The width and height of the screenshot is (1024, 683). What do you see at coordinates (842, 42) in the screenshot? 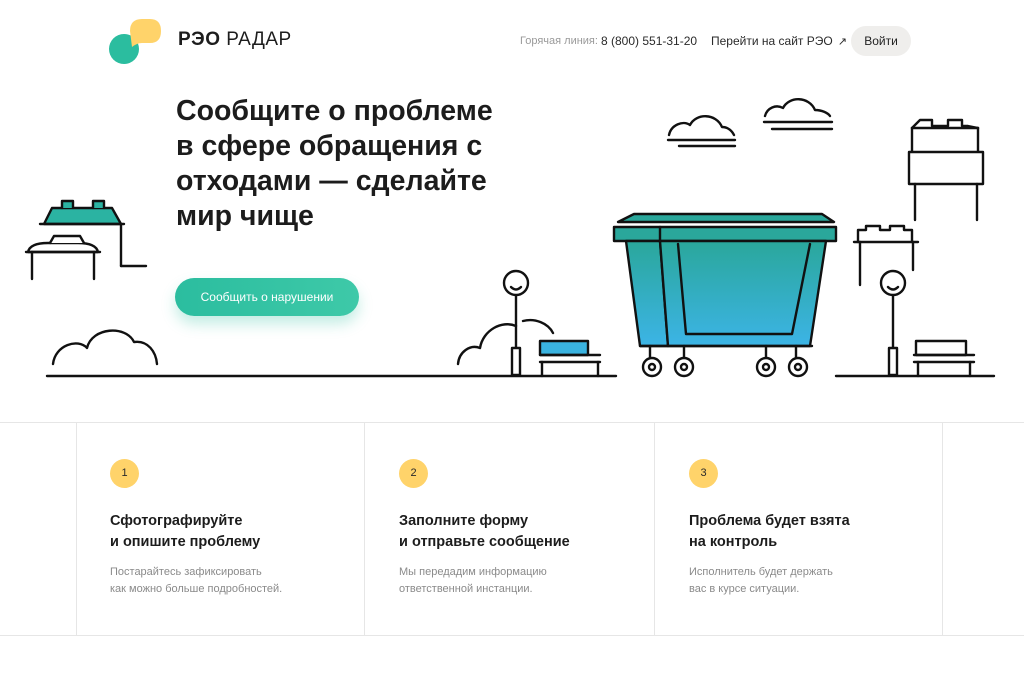
I see `arrow-up-right-icon: ↗` at bounding box center [842, 42].